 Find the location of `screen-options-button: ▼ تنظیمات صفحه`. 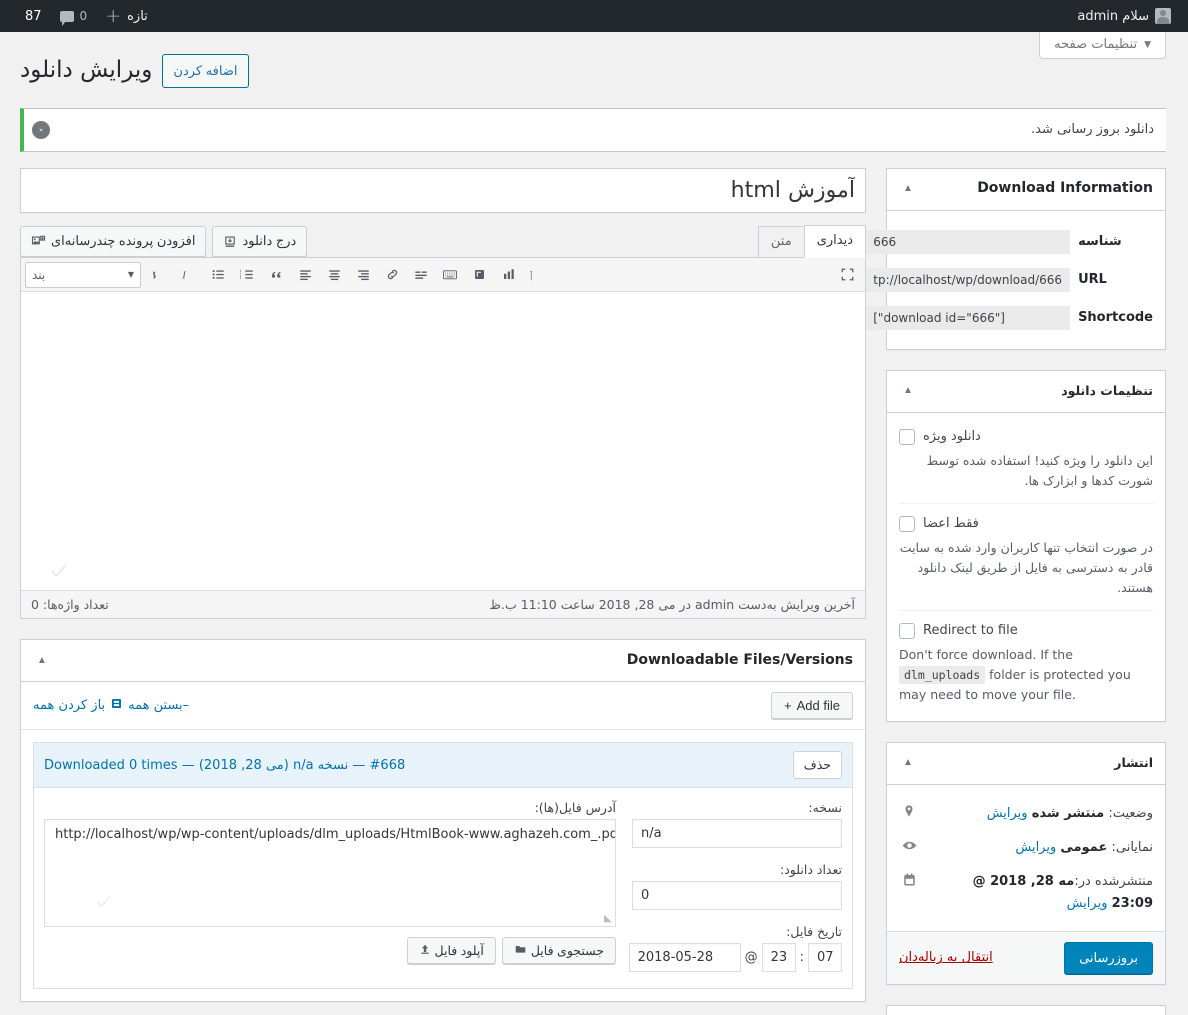

screen-options-button: ▼ تنظیمات صفحه is located at coordinates (1102, 45).